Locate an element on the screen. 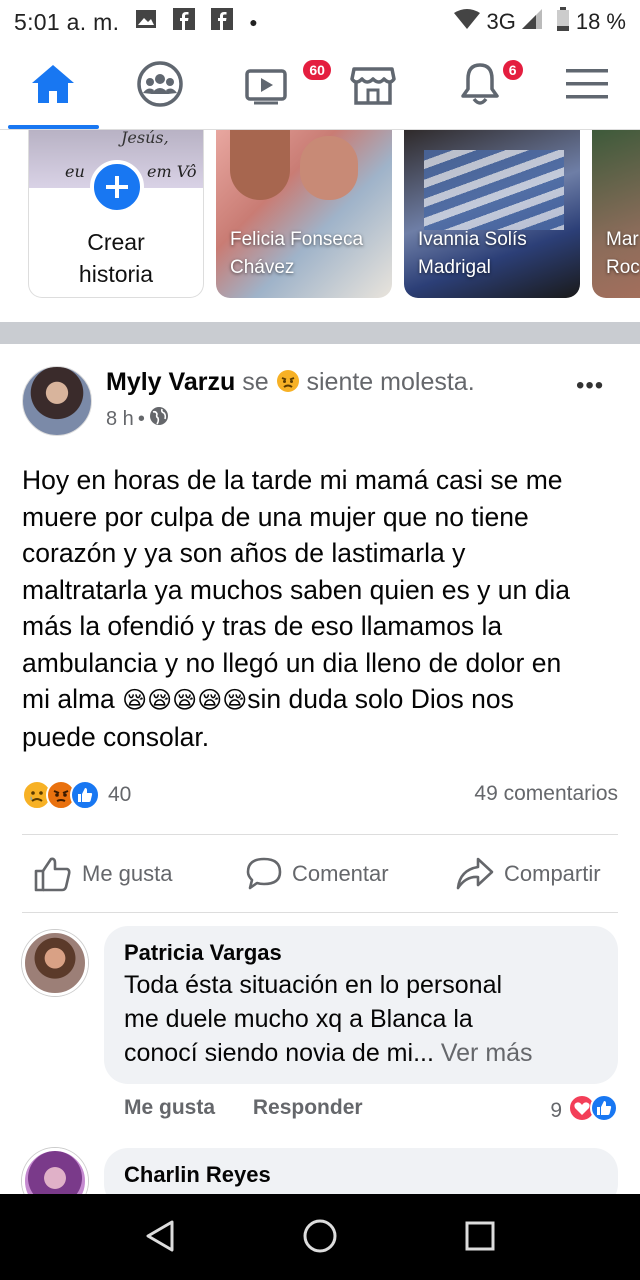 The width and height of the screenshot is (640, 1280). post-options-button: ••• is located at coordinates (590, 386).